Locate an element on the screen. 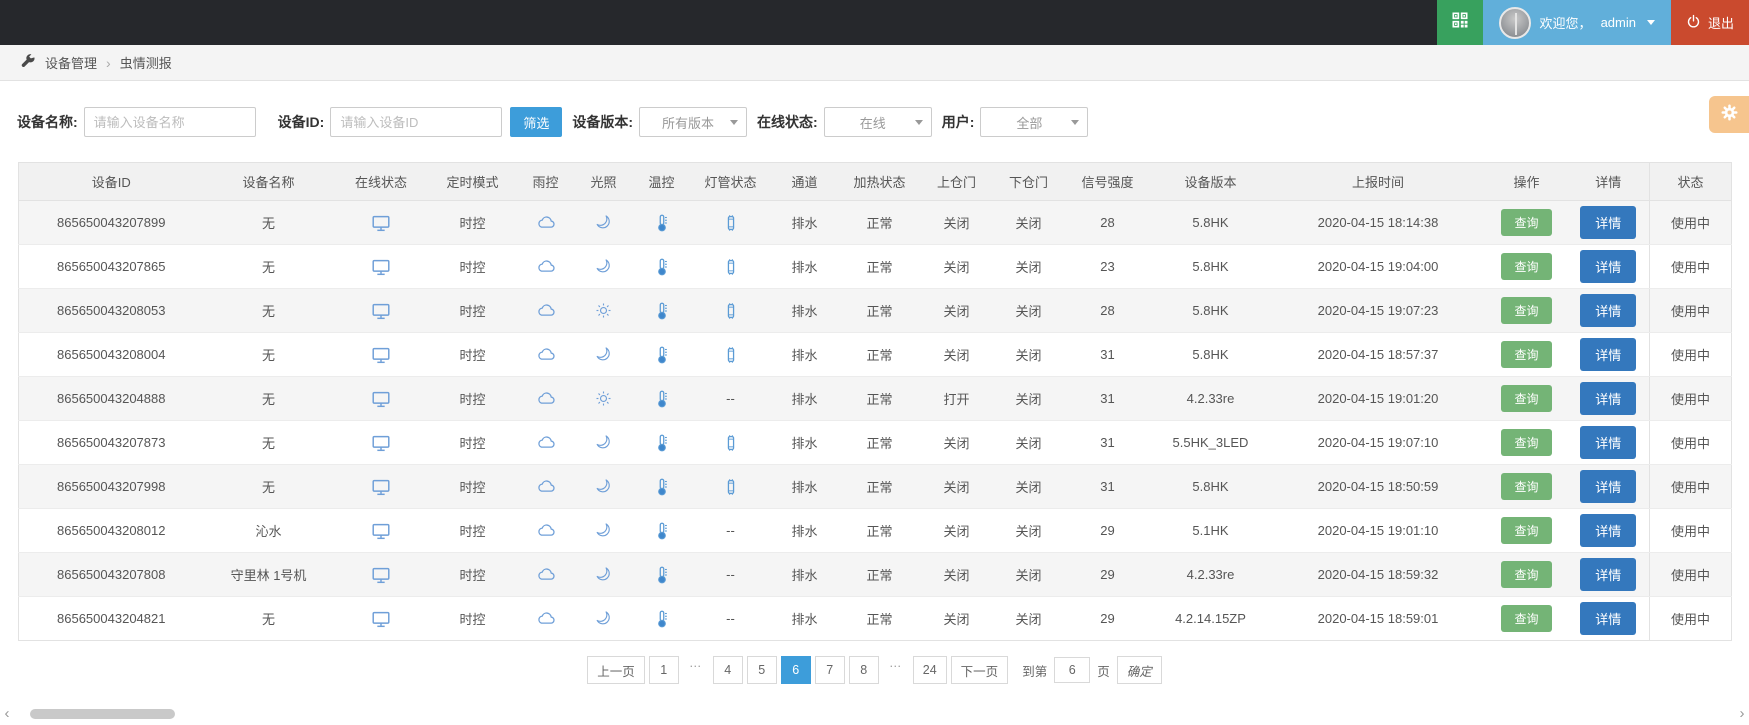  page-button: 7 is located at coordinates (829, 670).